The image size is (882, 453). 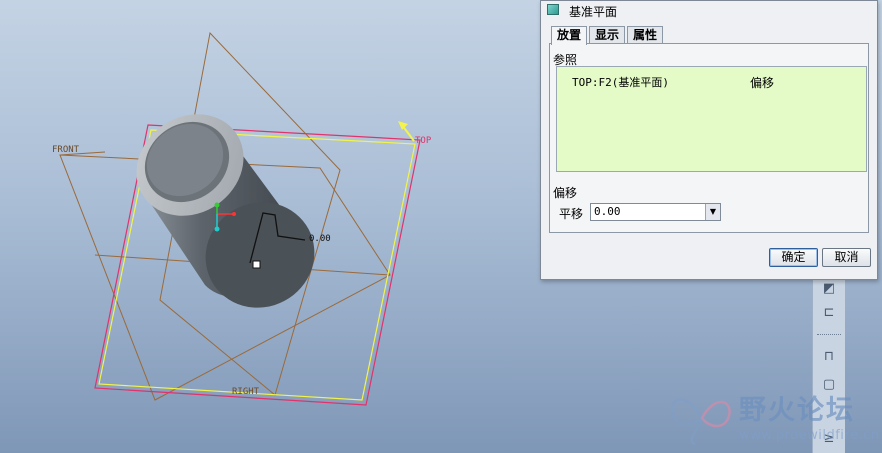 What do you see at coordinates (607, 35) in the screenshot?
I see `tab-display: 显示` at bounding box center [607, 35].